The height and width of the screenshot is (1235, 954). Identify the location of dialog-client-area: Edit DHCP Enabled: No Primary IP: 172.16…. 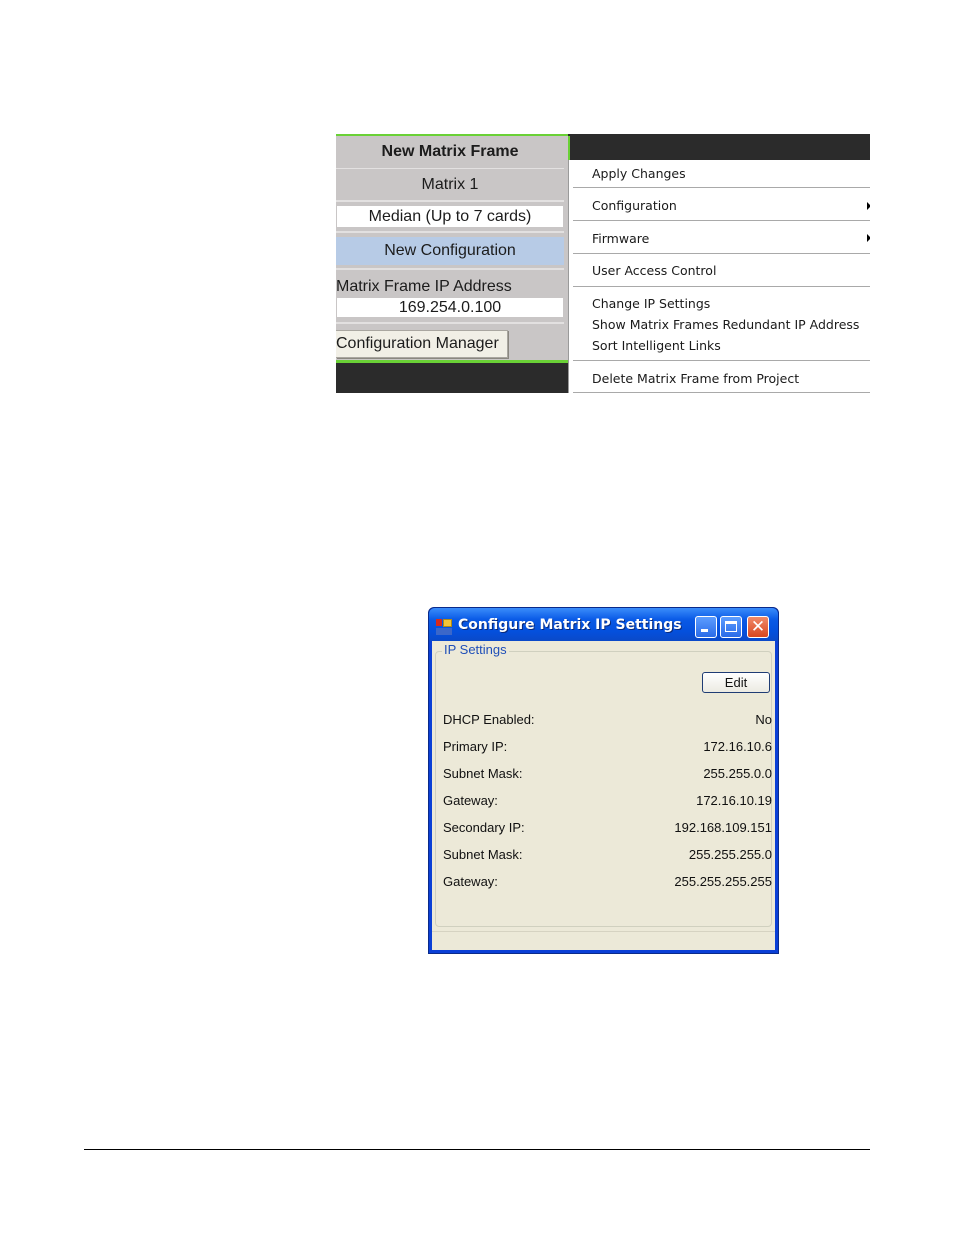
(603, 795).